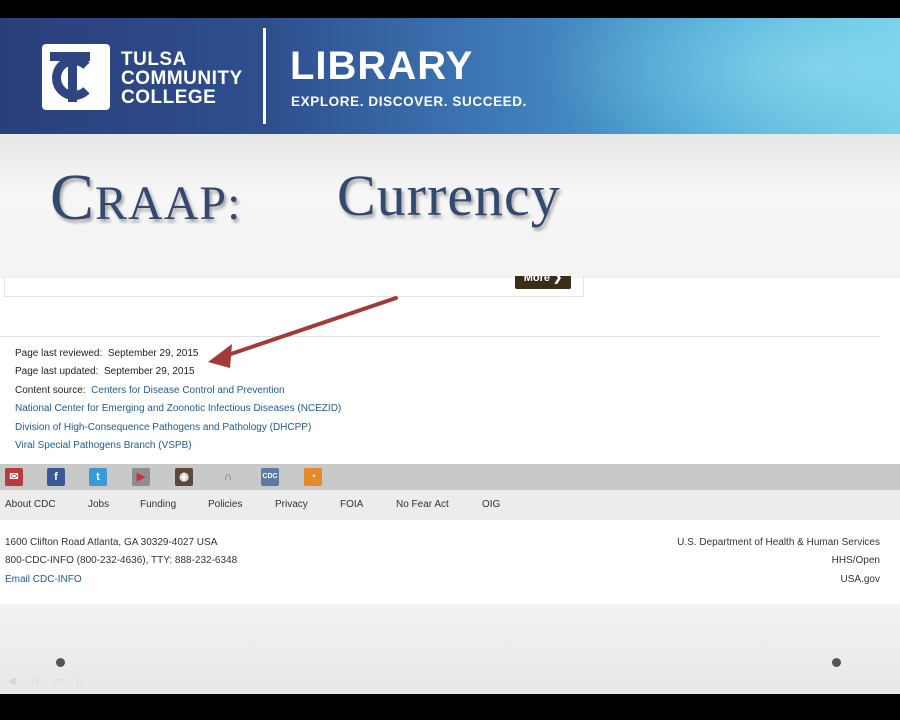  I want to click on cdc-tv-icon: CDC, so click(270, 477).